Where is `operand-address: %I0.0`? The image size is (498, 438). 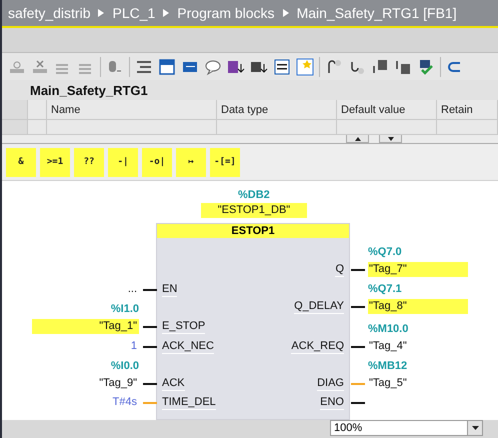
operand-address: %I0.0 is located at coordinates (124, 366).